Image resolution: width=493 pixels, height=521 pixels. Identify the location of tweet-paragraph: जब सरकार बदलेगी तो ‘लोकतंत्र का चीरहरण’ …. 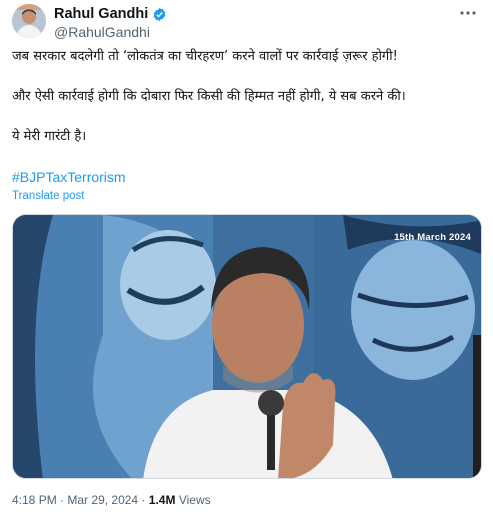
(205, 56).